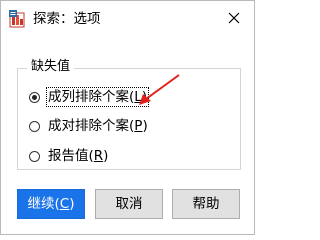  What do you see at coordinates (129, 204) in the screenshot?
I see `cancel-button: 取消` at bounding box center [129, 204].